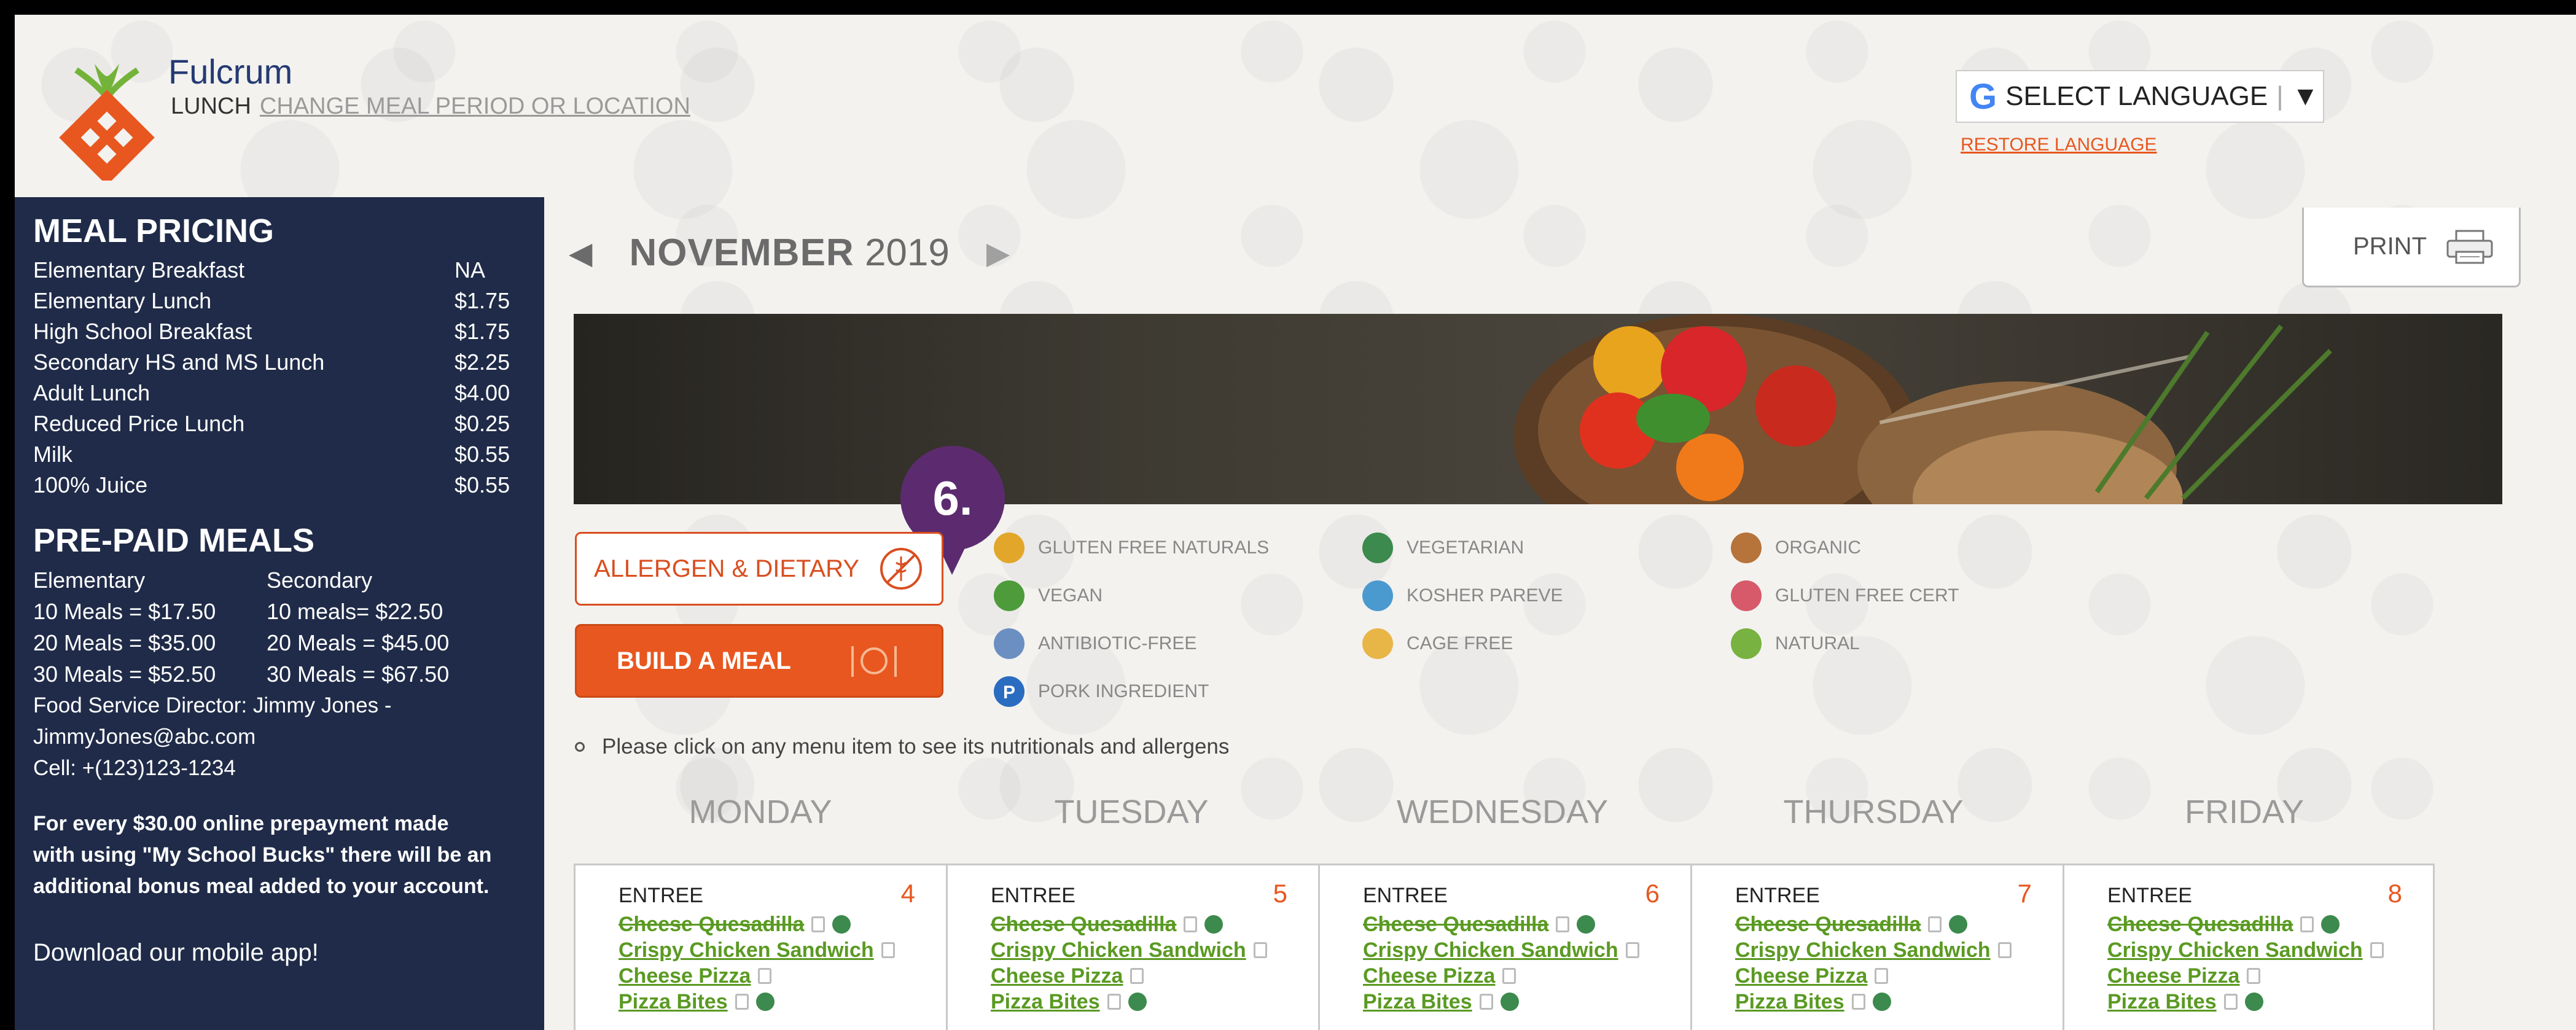 This screenshot has width=2576, height=1030. Describe the element at coordinates (1883, 596) in the screenshot. I see `legend-item: GLUTEN FREE CERT` at that location.